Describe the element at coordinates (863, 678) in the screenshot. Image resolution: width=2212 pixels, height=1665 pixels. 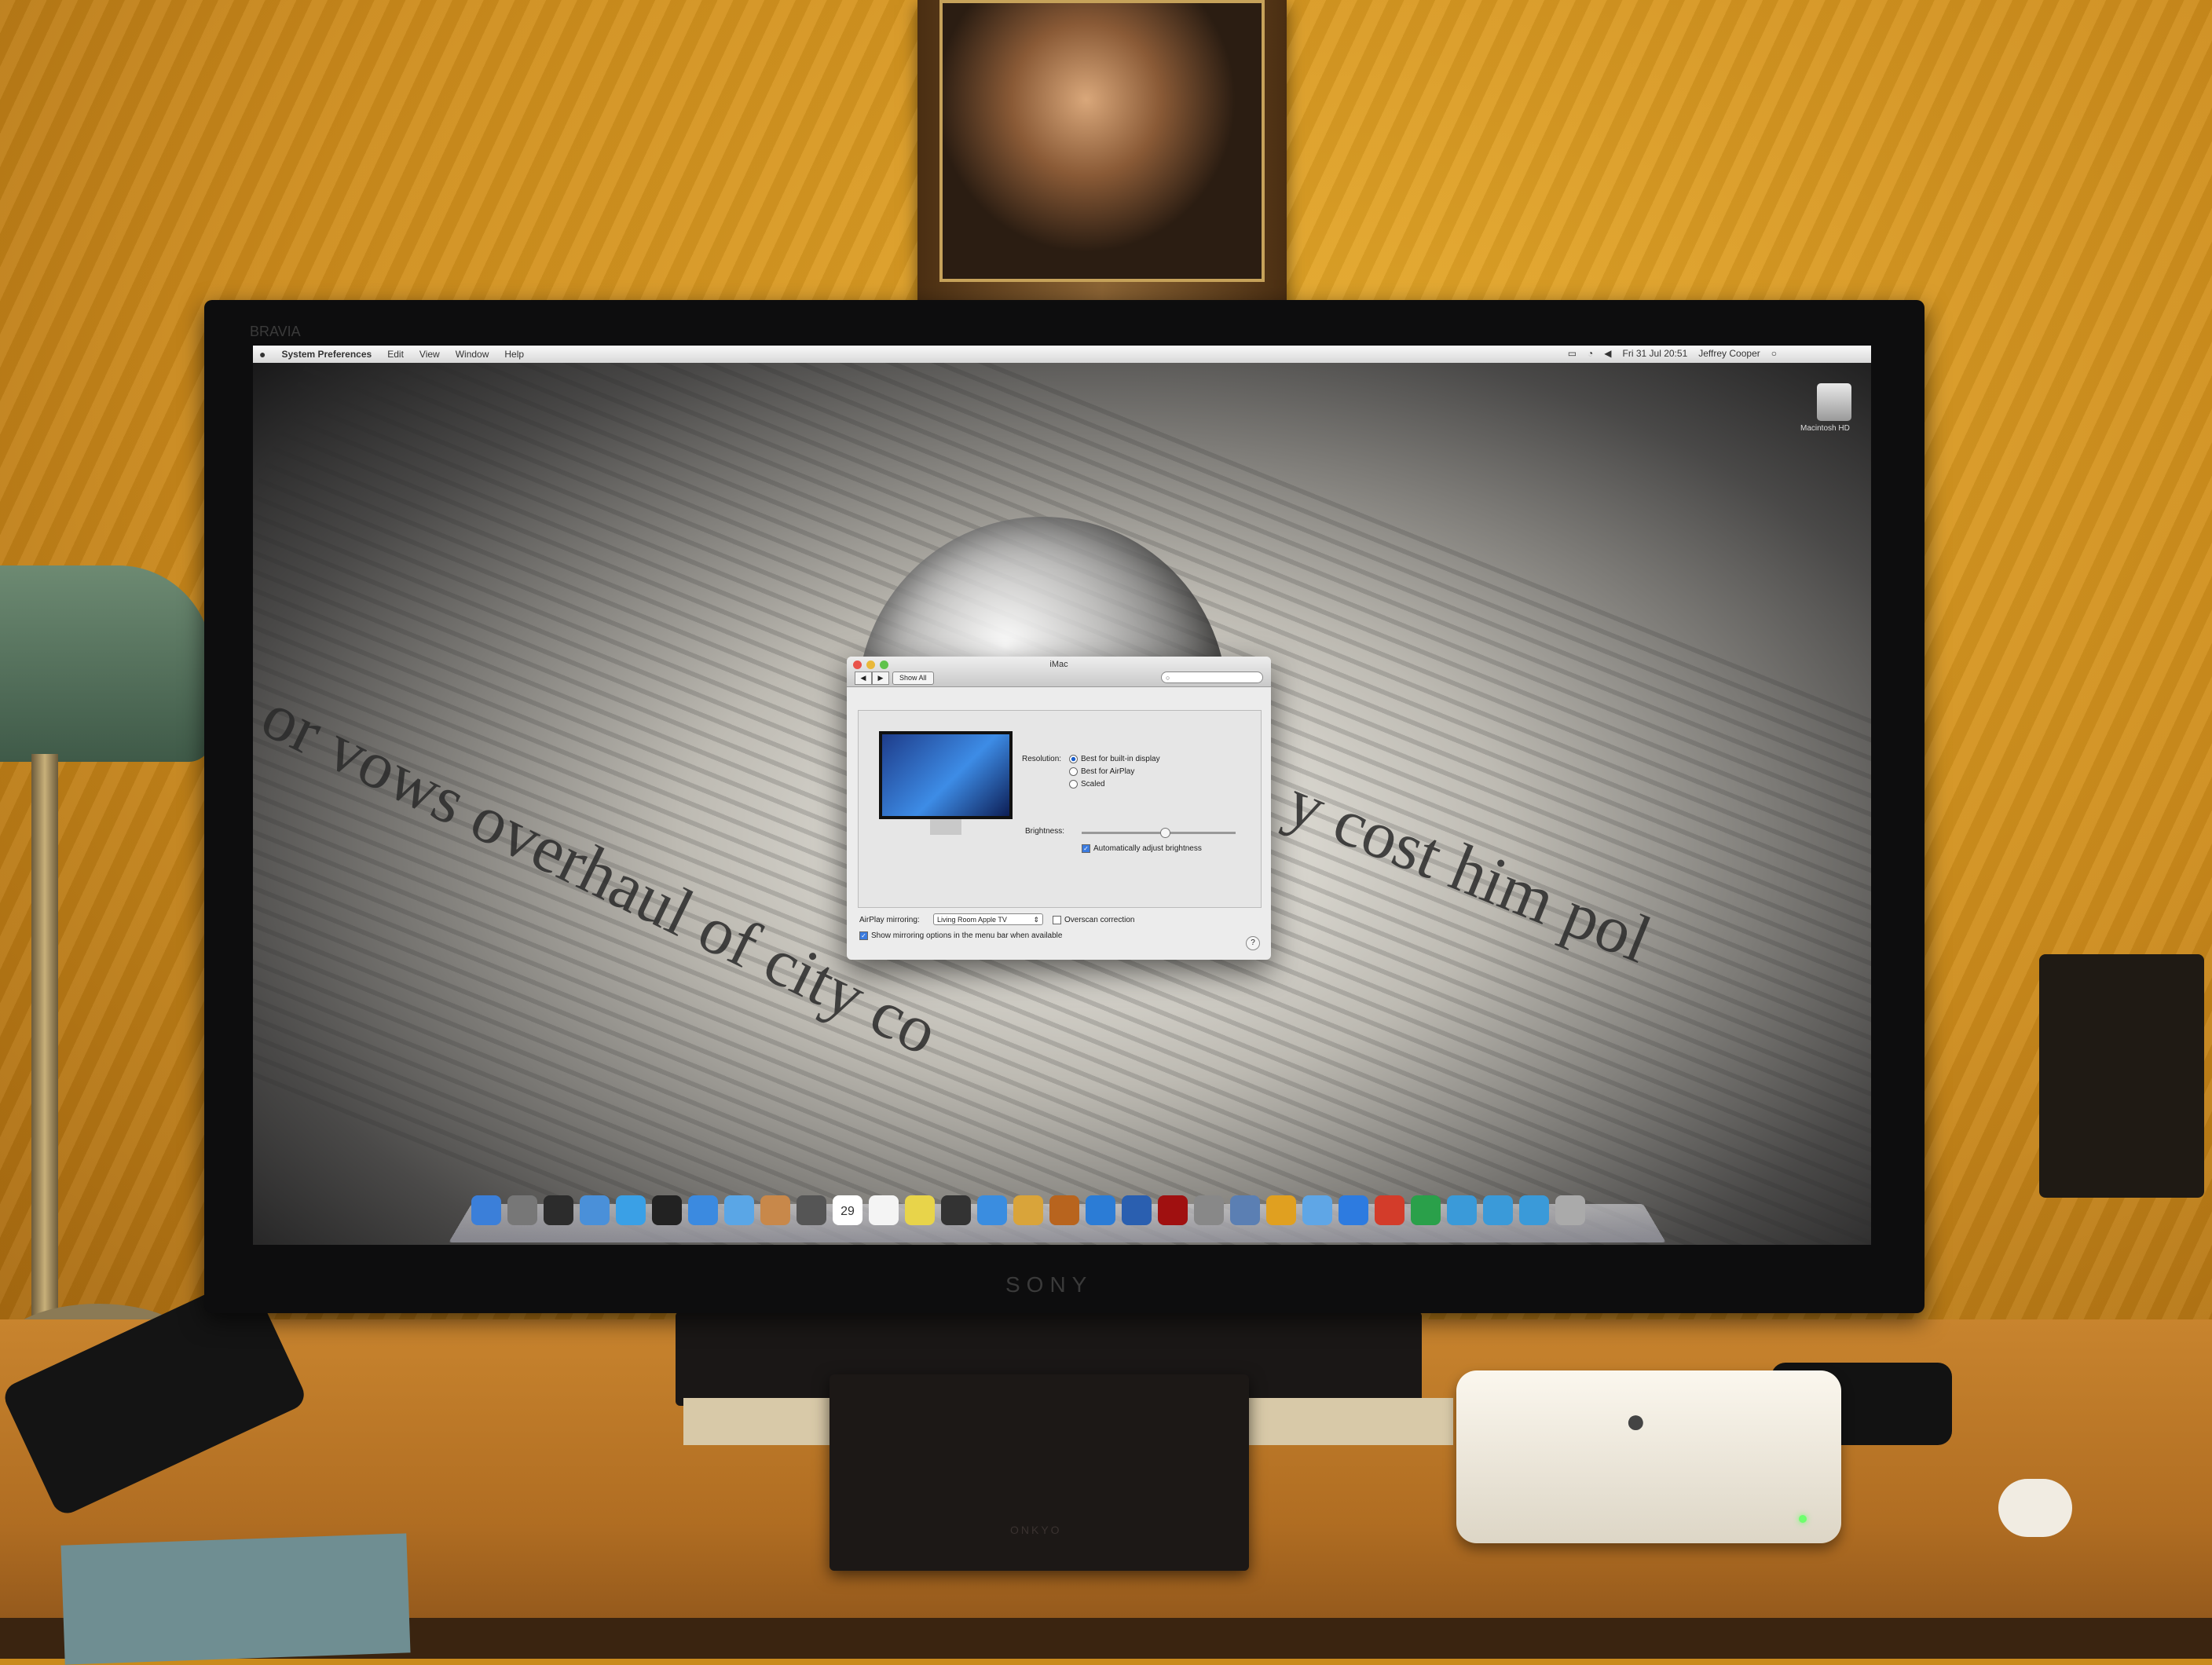
I see `back-arrow-icon: ◀` at that location.